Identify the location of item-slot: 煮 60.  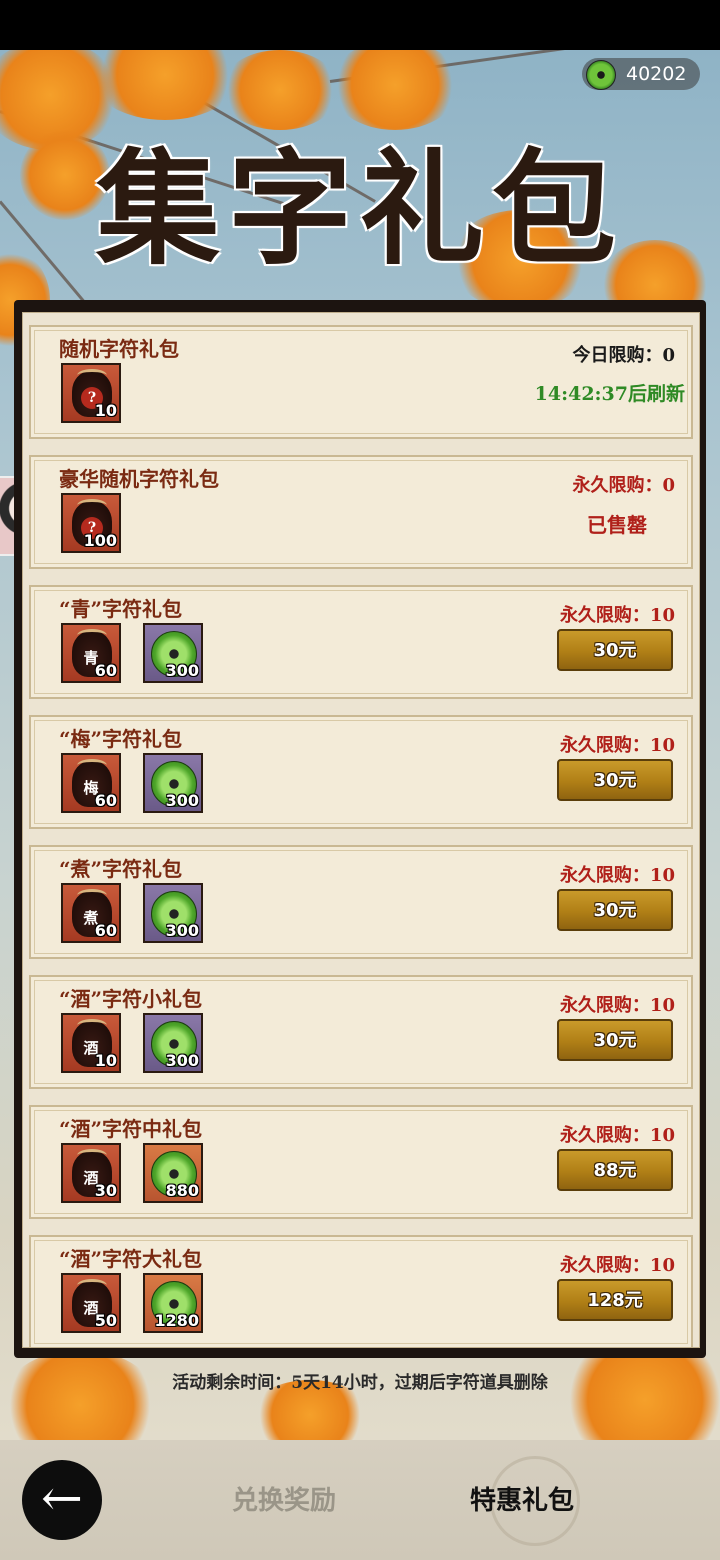
(91, 913).